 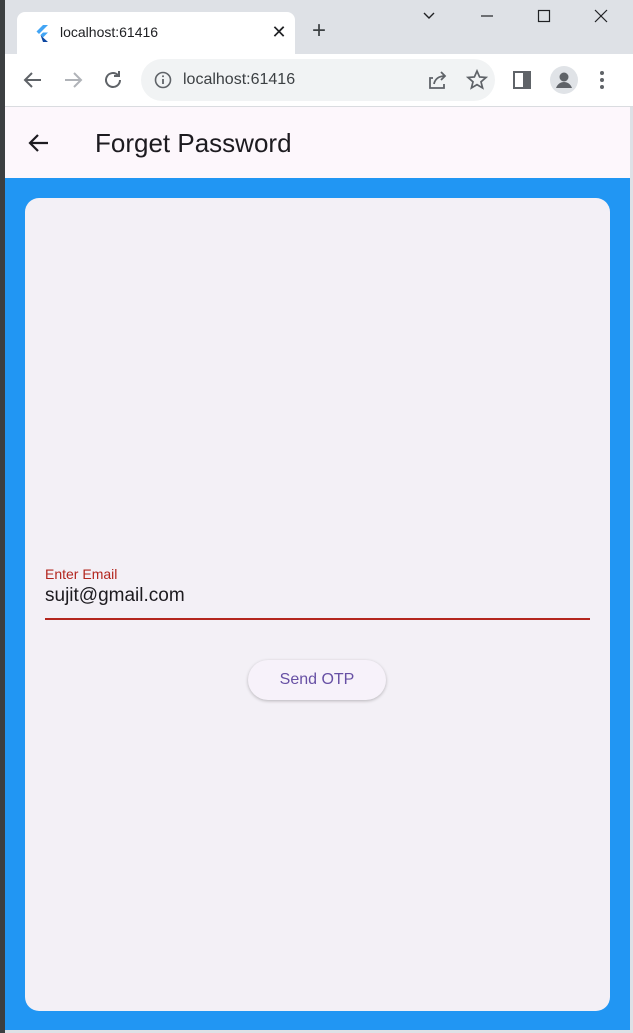 What do you see at coordinates (73, 80) in the screenshot?
I see `forward-icon` at bounding box center [73, 80].